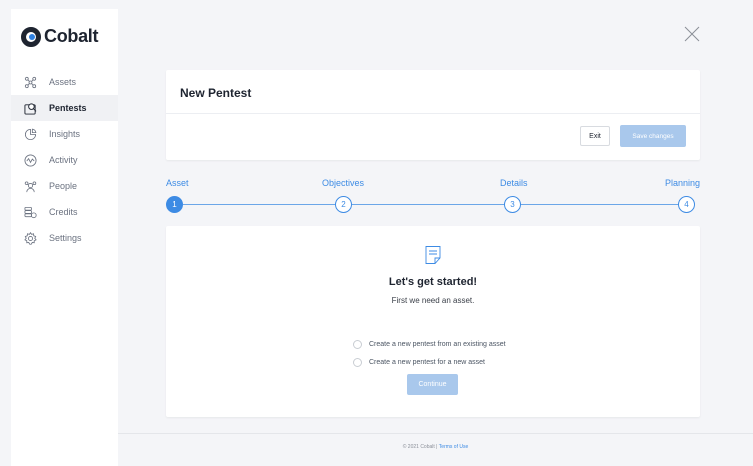 This screenshot has width=753, height=466. I want to click on sidebar-item-credits: Credits, so click(64, 212).